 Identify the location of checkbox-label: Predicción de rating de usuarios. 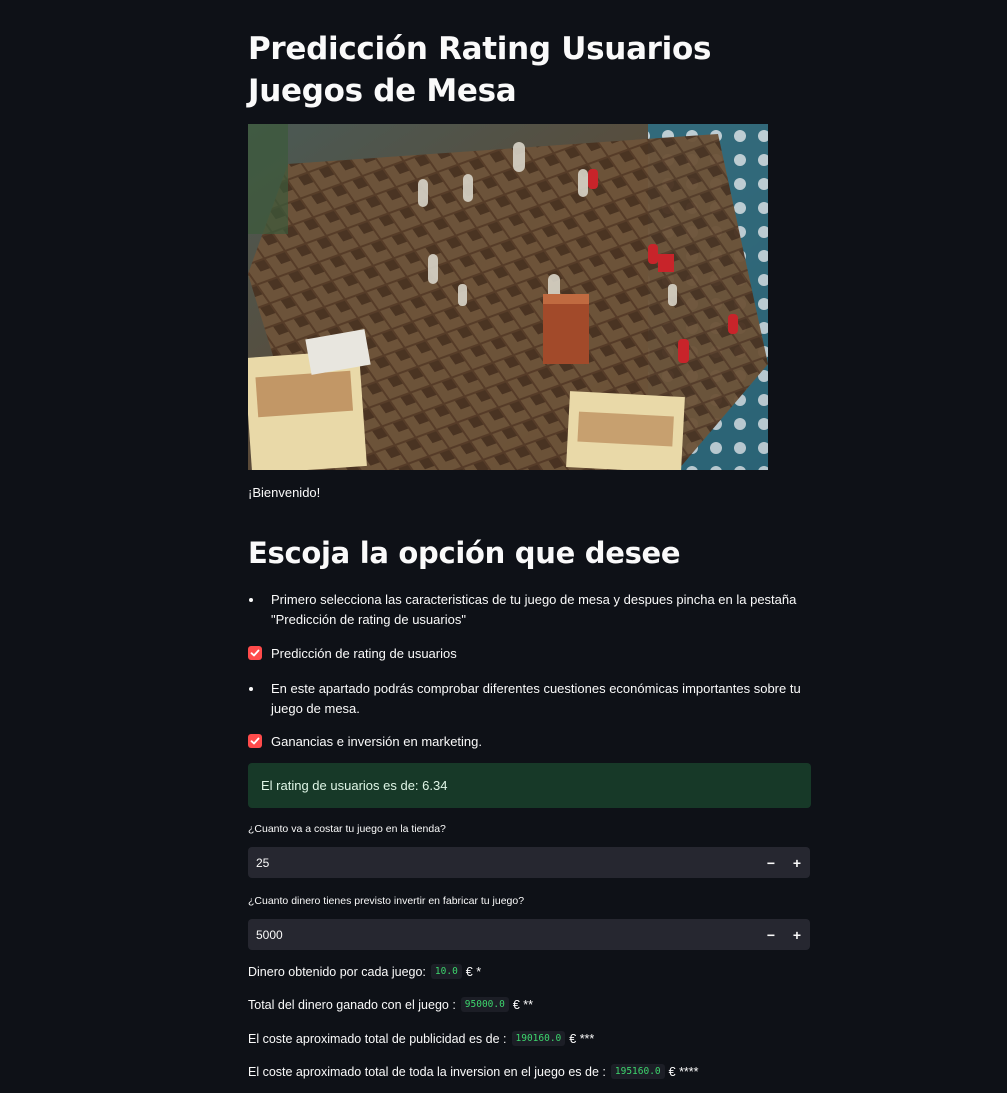
(364, 653).